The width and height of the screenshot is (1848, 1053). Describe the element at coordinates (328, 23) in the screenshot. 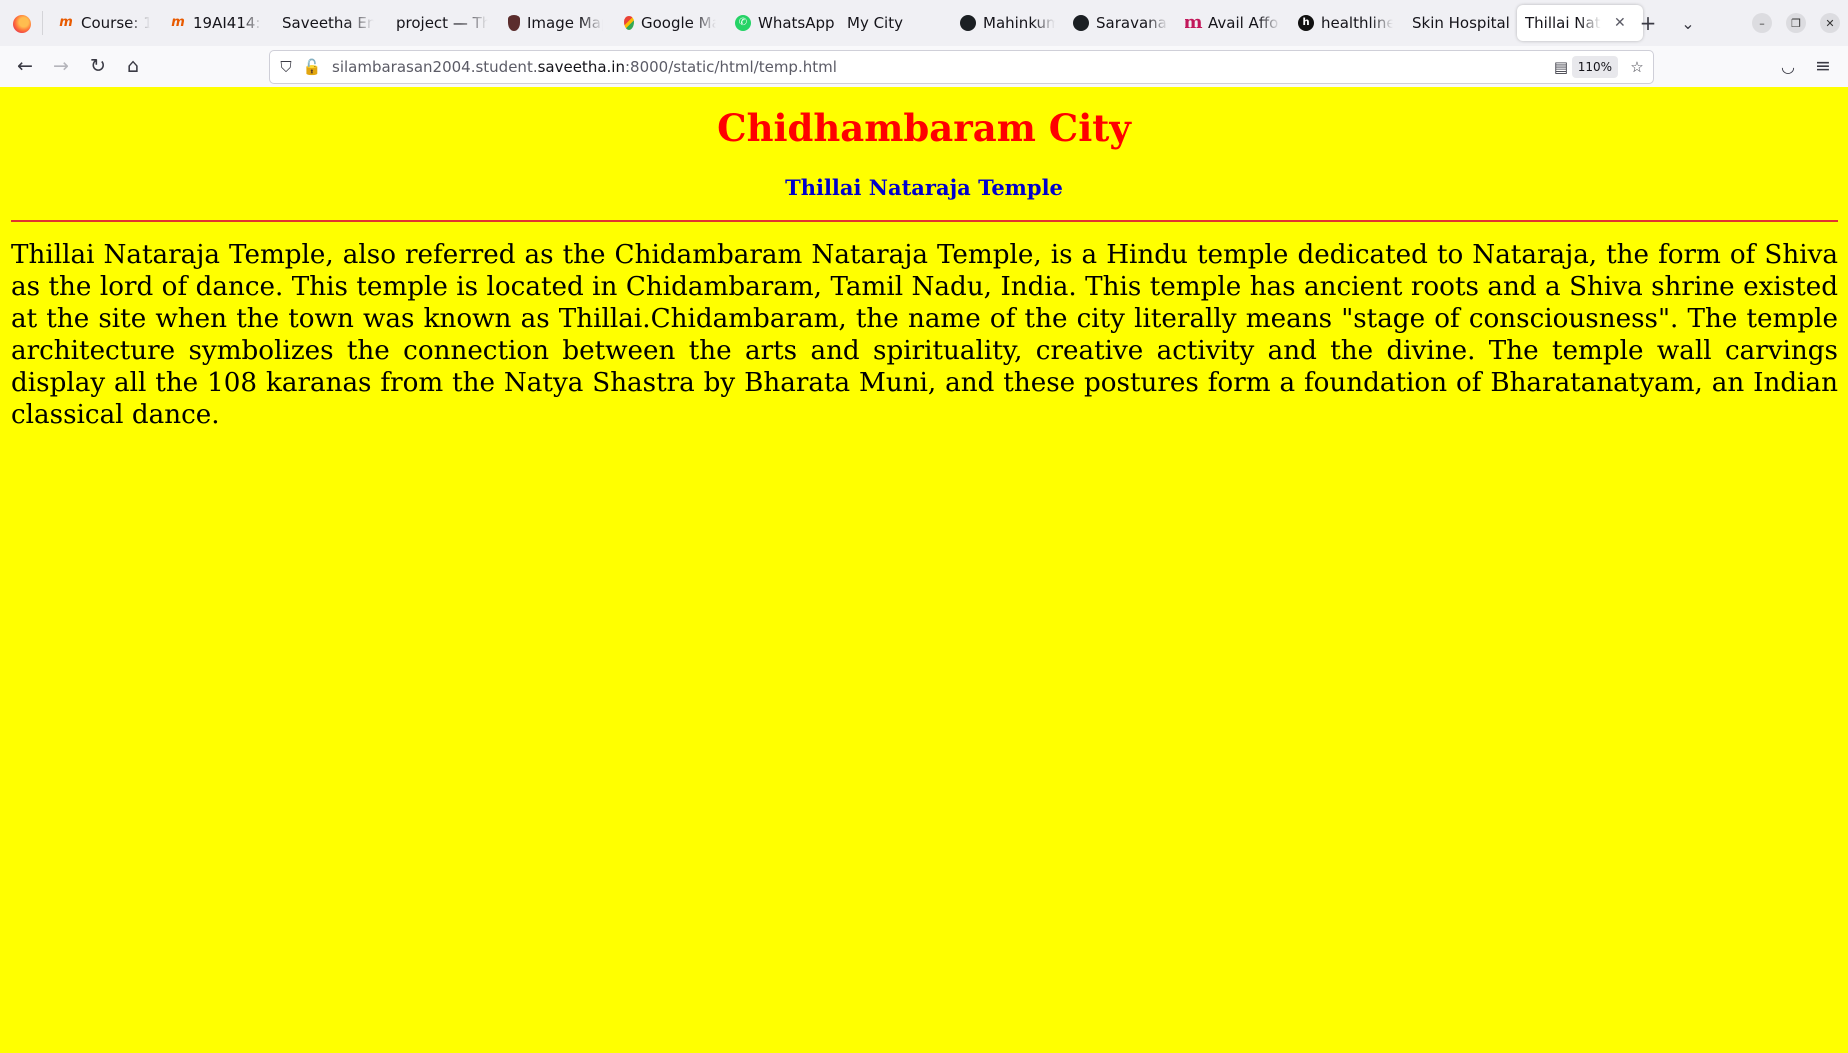

I see `tab-saveetha: Saveetha Eng` at that location.